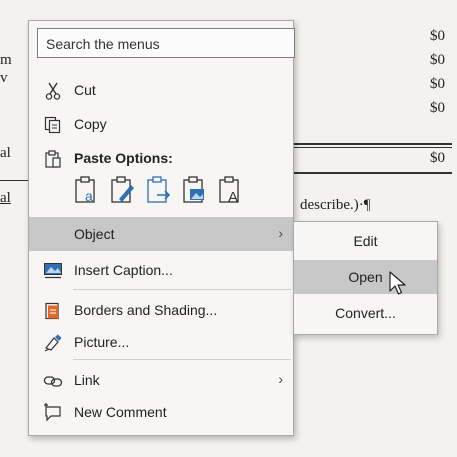 Image resolution: width=457 pixels, height=457 pixels. What do you see at coordinates (178, 193) in the screenshot?
I see `paste-options-row: a A` at bounding box center [178, 193].